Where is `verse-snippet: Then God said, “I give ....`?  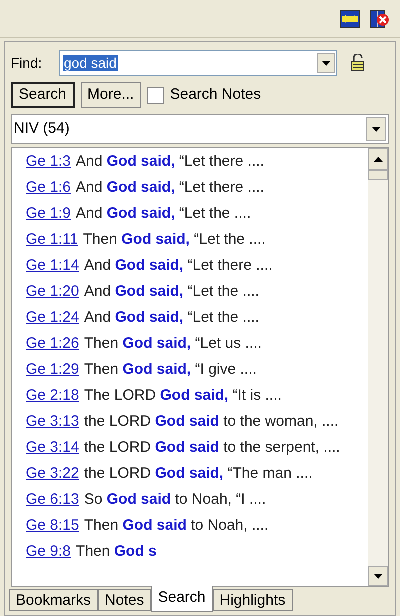 verse-snippet: Then God said, “I give .... is located at coordinates (170, 370).